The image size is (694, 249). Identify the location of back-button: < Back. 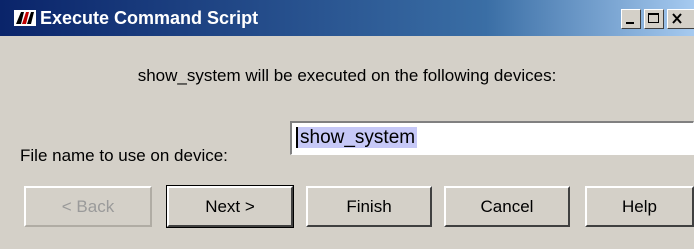
(88, 206).